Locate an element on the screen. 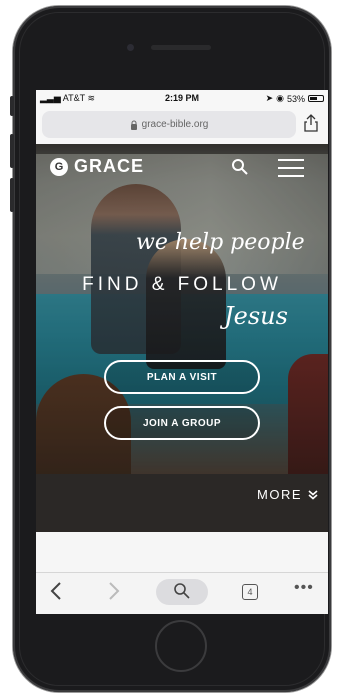  hamburger-menu-icon is located at coordinates (291, 168).